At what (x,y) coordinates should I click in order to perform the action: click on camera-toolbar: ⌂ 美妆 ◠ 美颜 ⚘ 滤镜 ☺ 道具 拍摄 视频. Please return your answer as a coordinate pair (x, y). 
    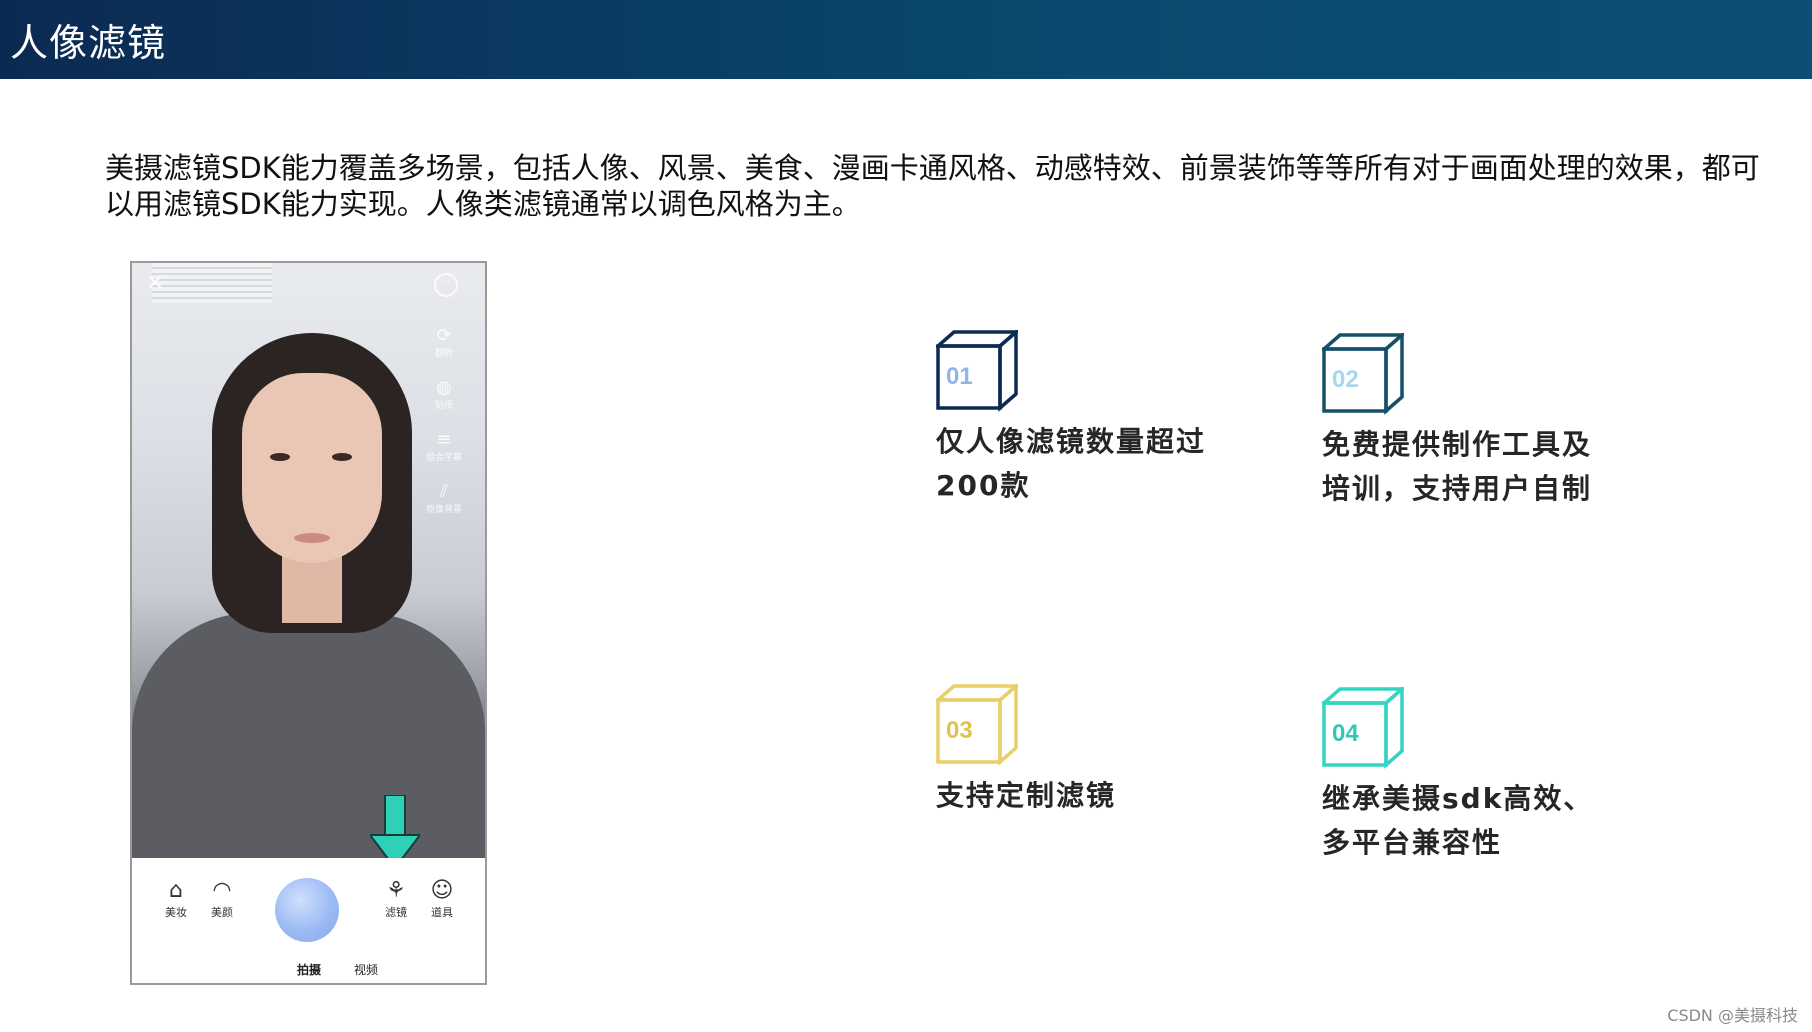
    Looking at the image, I should click on (308, 920).